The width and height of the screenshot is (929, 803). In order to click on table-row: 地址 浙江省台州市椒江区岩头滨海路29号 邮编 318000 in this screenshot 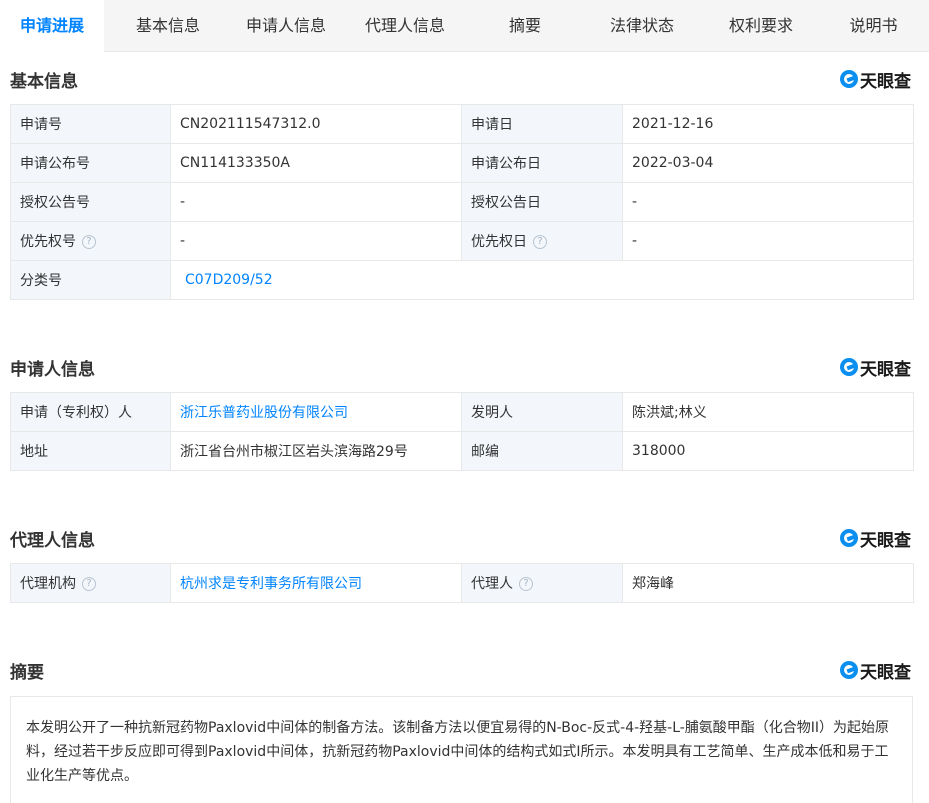, I will do `click(462, 451)`.